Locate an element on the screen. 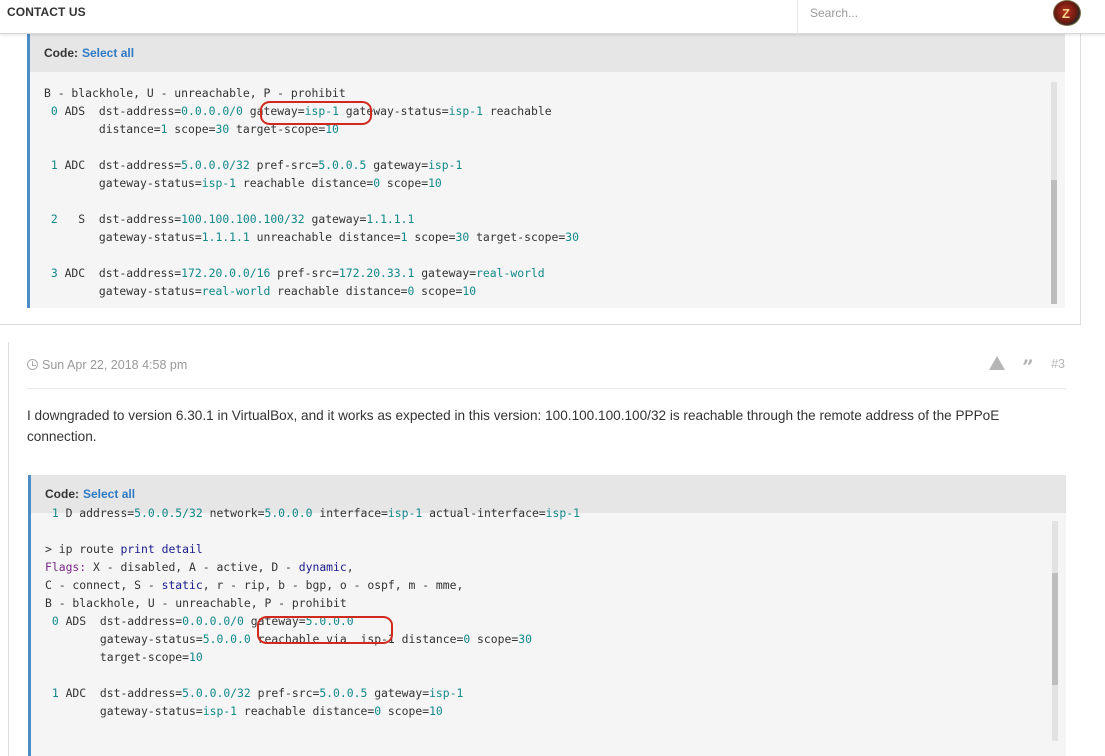  quote-icon: ” is located at coordinates (1028, 367).